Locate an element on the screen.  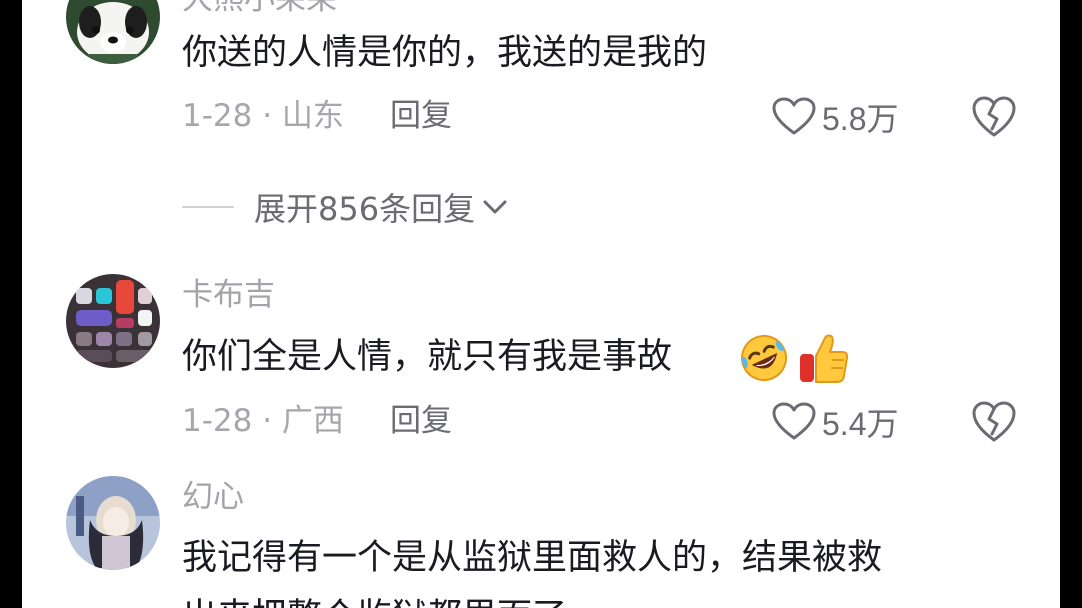
expand-replies-label: 展开856条回复 is located at coordinates (365, 209).